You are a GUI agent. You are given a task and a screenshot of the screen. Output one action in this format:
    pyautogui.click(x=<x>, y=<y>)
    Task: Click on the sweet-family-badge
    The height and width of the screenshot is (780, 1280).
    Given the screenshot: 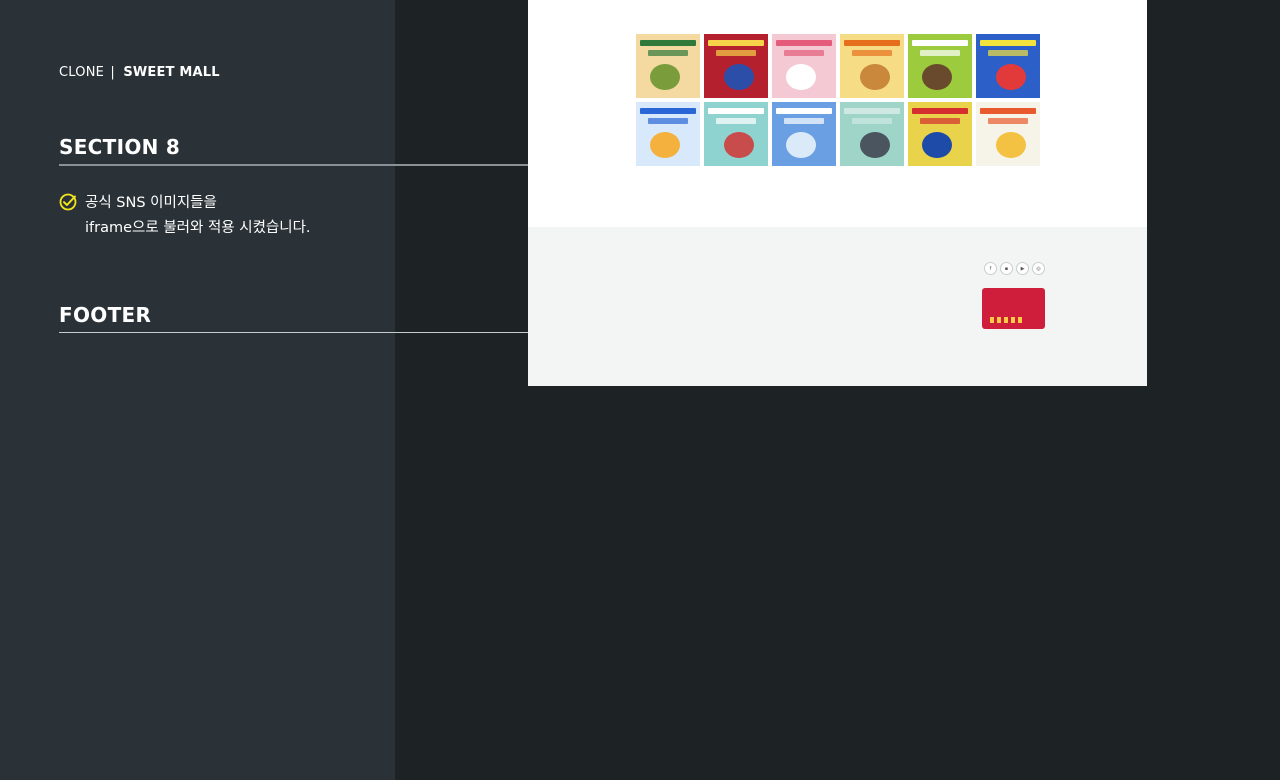 What is the action you would take?
    pyautogui.click(x=1013, y=308)
    